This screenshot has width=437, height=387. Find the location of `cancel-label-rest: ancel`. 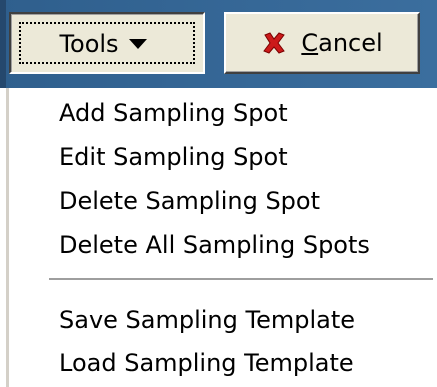

cancel-label-rest: ancel is located at coordinates (350, 43).